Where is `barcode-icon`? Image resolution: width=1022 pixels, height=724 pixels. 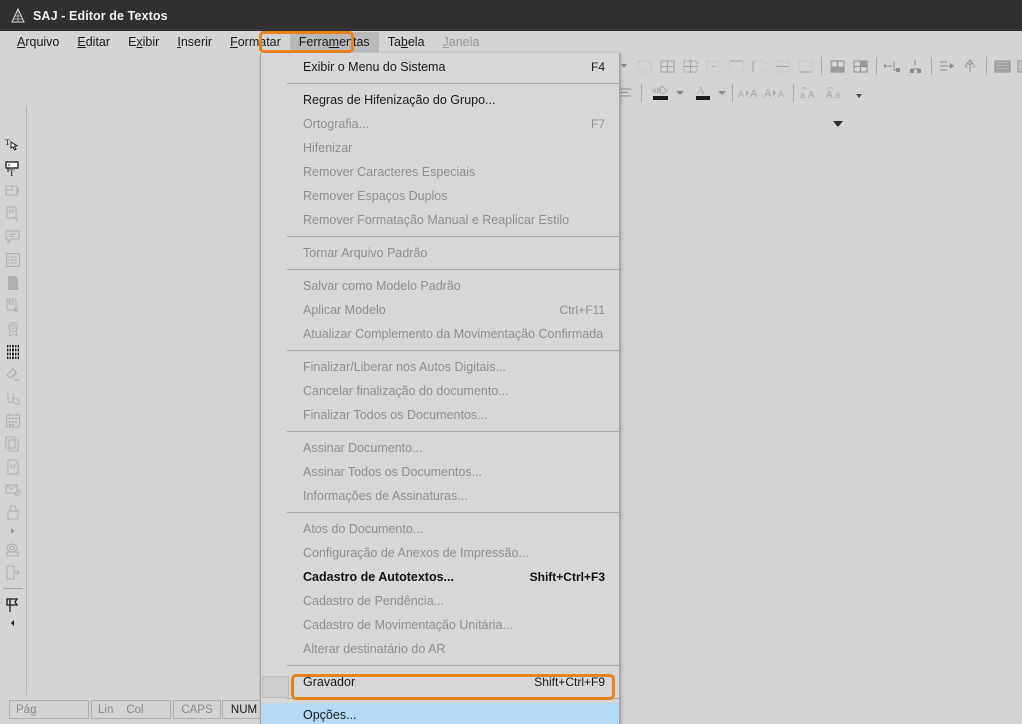 barcode-icon is located at coordinates (13, 351).